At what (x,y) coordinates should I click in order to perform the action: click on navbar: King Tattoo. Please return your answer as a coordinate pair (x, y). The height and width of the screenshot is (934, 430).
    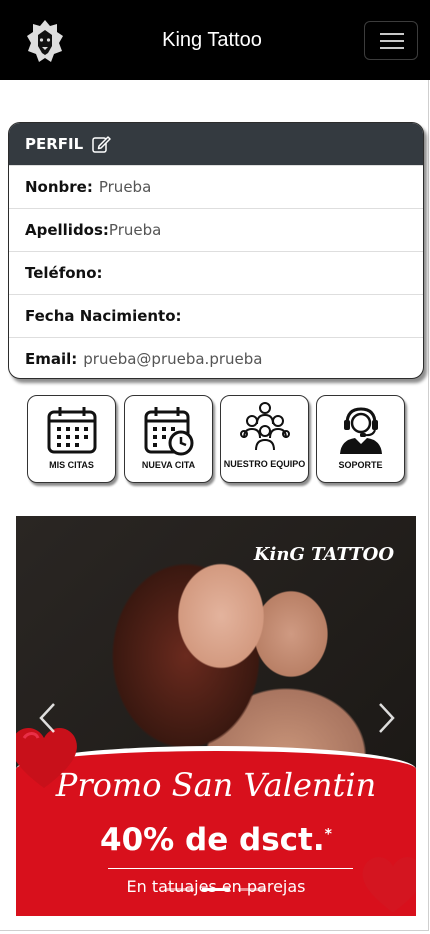
    Looking at the image, I should click on (215, 40).